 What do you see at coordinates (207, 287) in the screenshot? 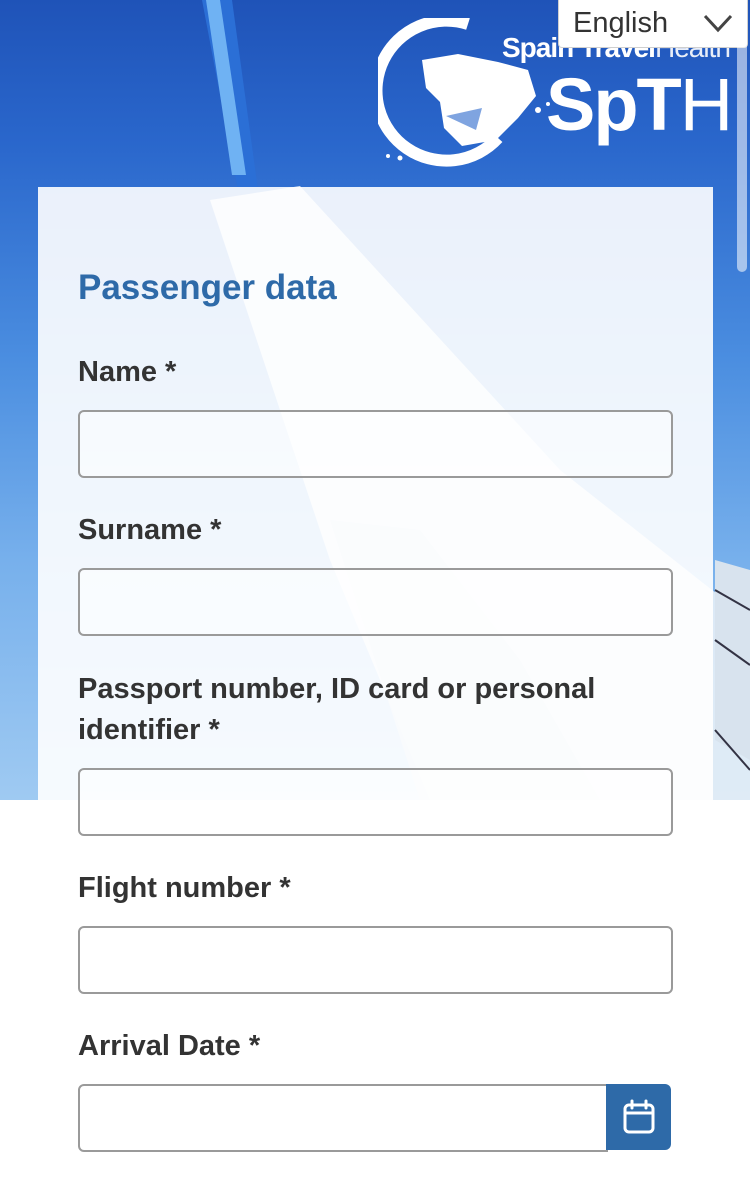
I see `form-title: Passenger data` at bounding box center [207, 287].